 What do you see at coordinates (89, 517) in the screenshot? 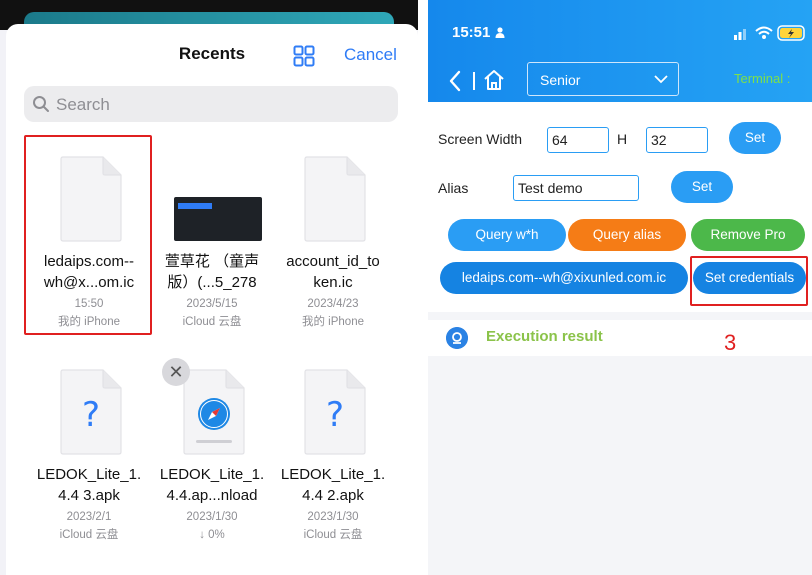
I see `file-date: 2023/2/1` at bounding box center [89, 517].